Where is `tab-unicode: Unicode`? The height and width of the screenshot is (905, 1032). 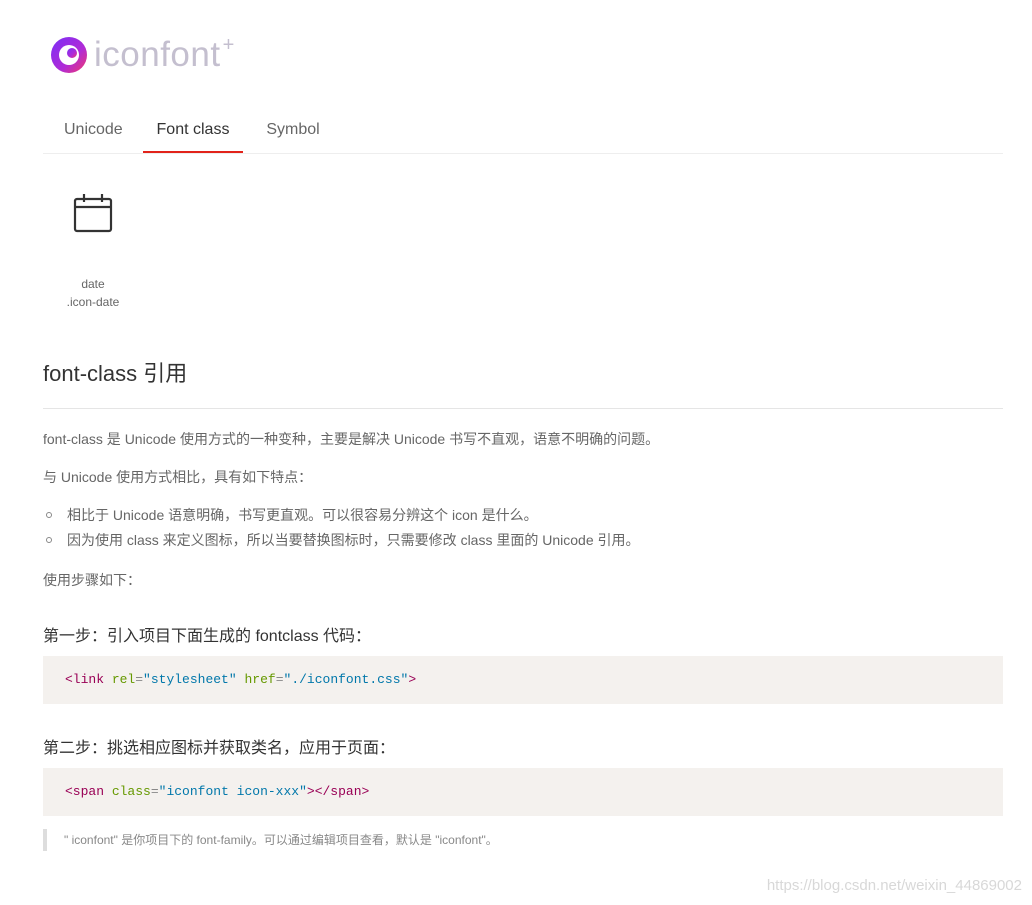
tab-unicode: Unicode is located at coordinates (93, 130).